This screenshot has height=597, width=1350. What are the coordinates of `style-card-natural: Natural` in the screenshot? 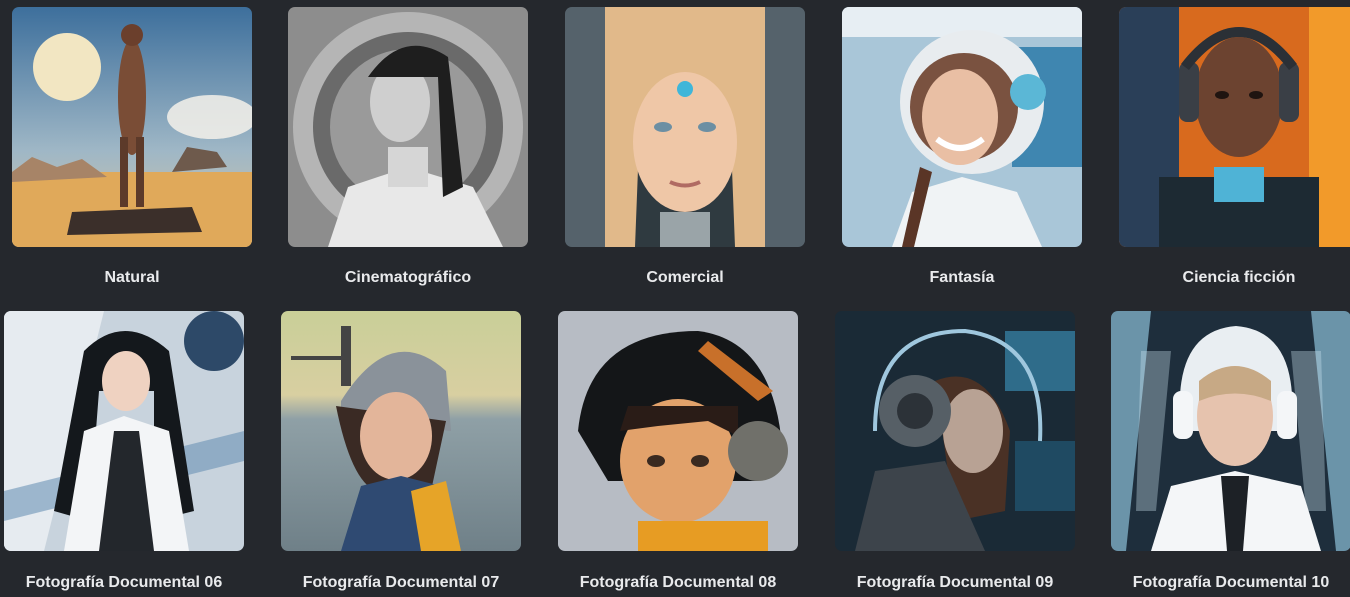 It's located at (132, 146).